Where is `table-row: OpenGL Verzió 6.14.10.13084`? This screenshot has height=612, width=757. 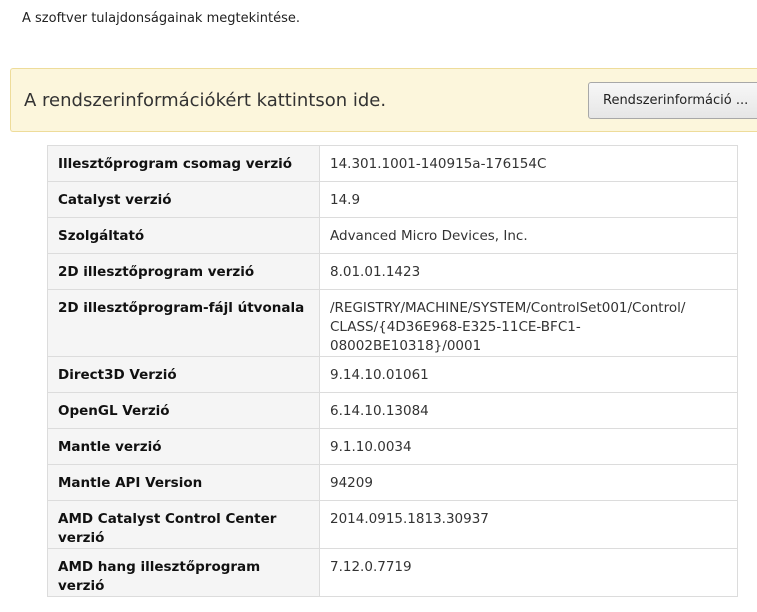
table-row: OpenGL Verzió 6.14.10.13084 is located at coordinates (392, 410).